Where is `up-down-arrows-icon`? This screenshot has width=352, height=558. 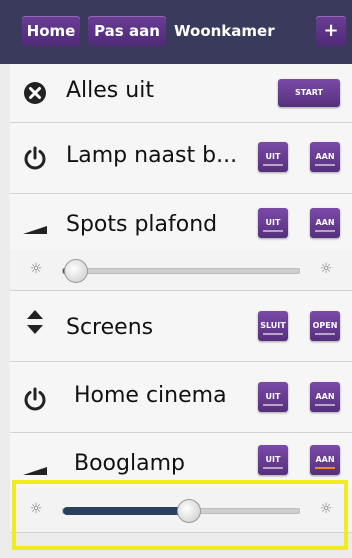
up-down-arrows-icon is located at coordinates (35, 322).